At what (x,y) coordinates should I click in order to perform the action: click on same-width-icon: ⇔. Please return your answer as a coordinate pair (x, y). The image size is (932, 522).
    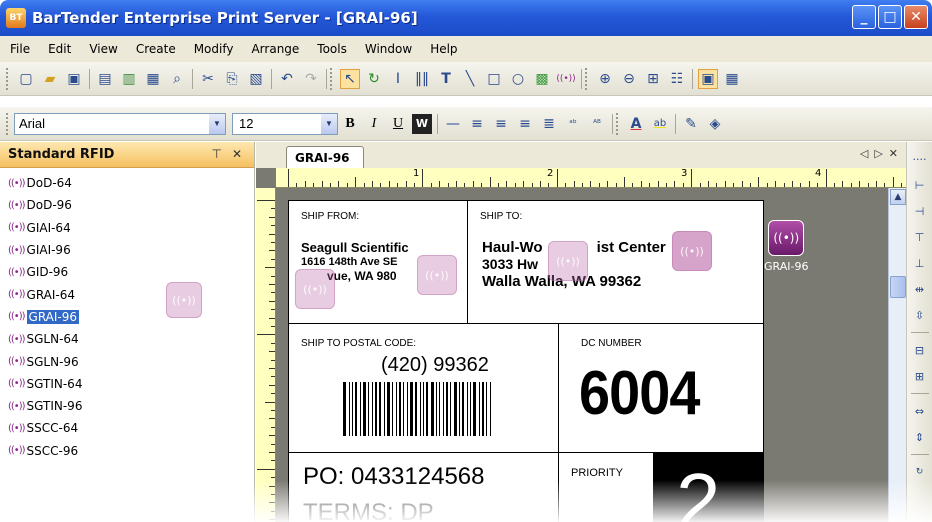
    Looking at the image, I should click on (920, 411).